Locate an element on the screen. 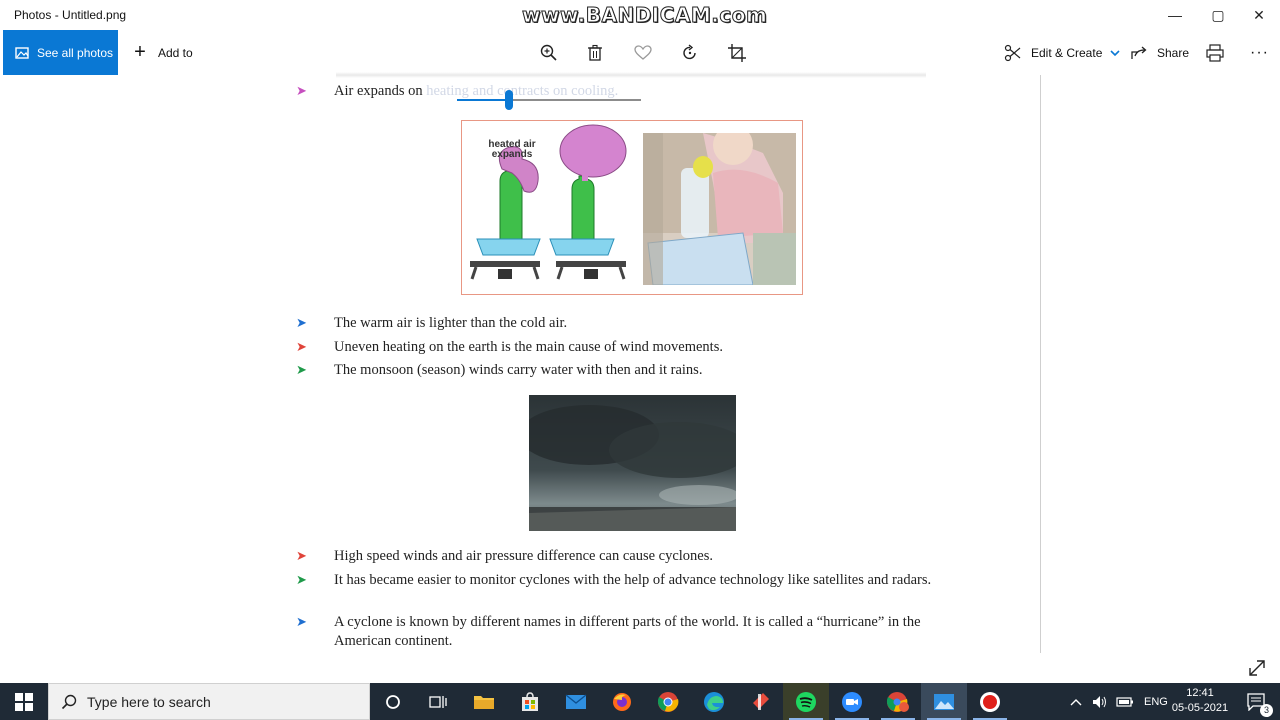 The image size is (1280, 720). add-to-button: + Add to is located at coordinates (161, 52).